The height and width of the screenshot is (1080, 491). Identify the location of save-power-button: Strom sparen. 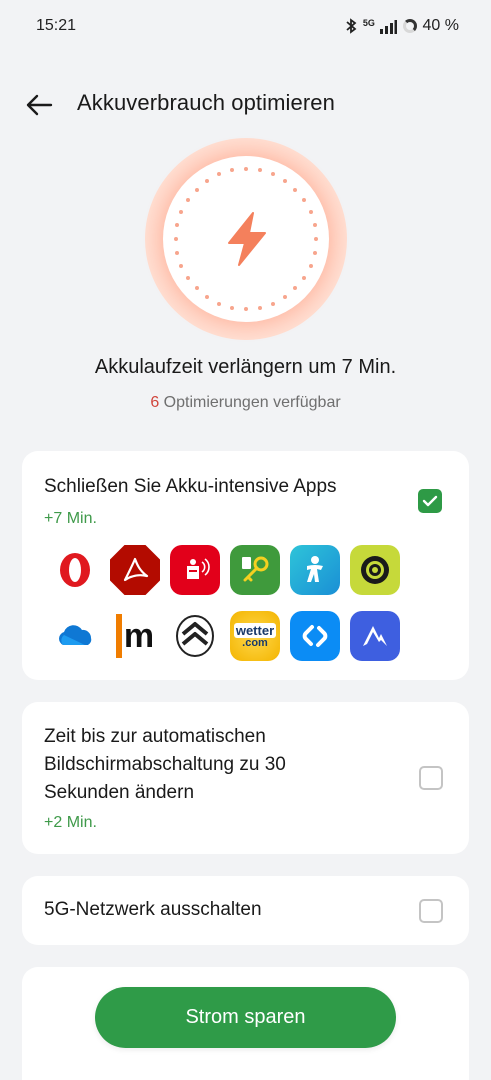
(245, 1017).